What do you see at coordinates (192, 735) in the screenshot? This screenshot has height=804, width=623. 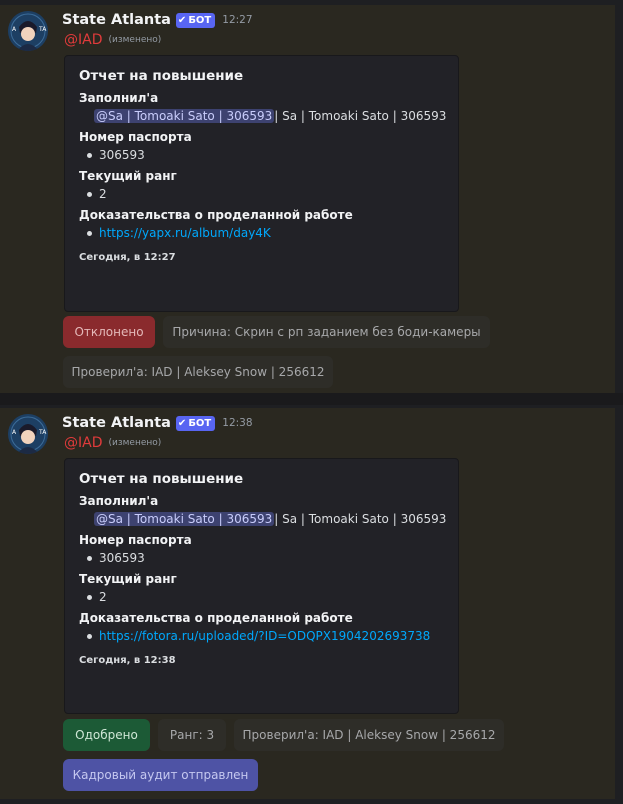 I see `rank-button: Ранг: 3` at bounding box center [192, 735].